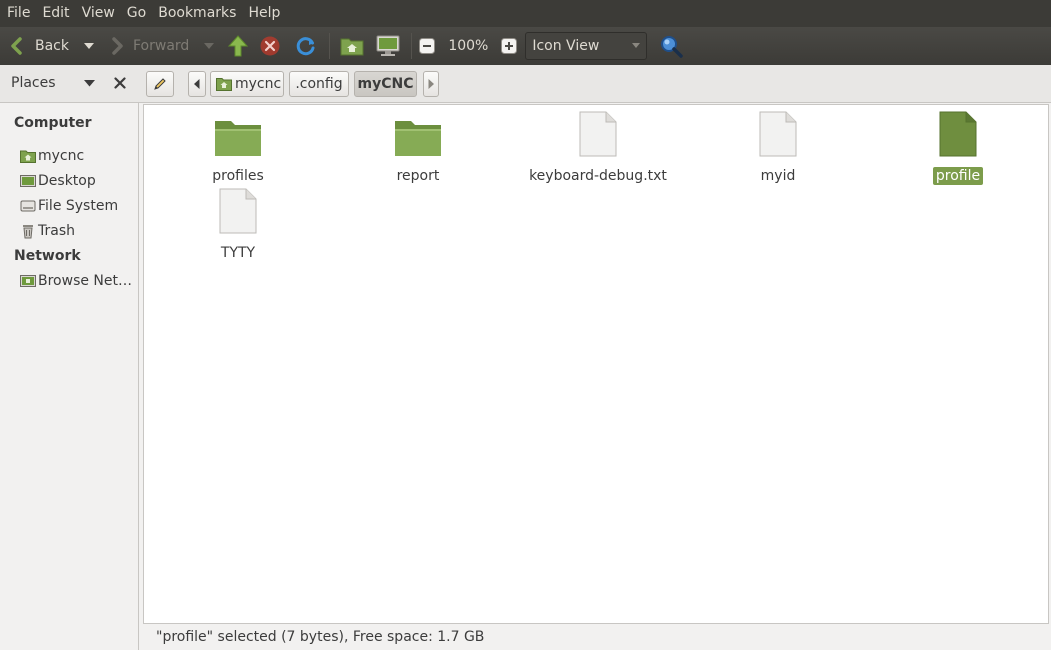 This screenshot has width=1051, height=650. What do you see at coordinates (238, 253) in the screenshot?
I see `file-item-label: TYTY` at bounding box center [238, 253].